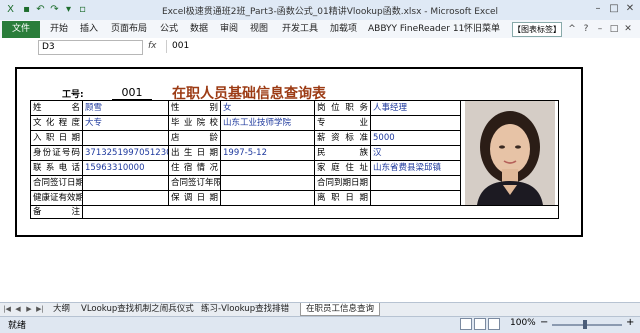  Describe the element at coordinates (494, 324) in the screenshot. I see `page-break-view-icon` at that location.